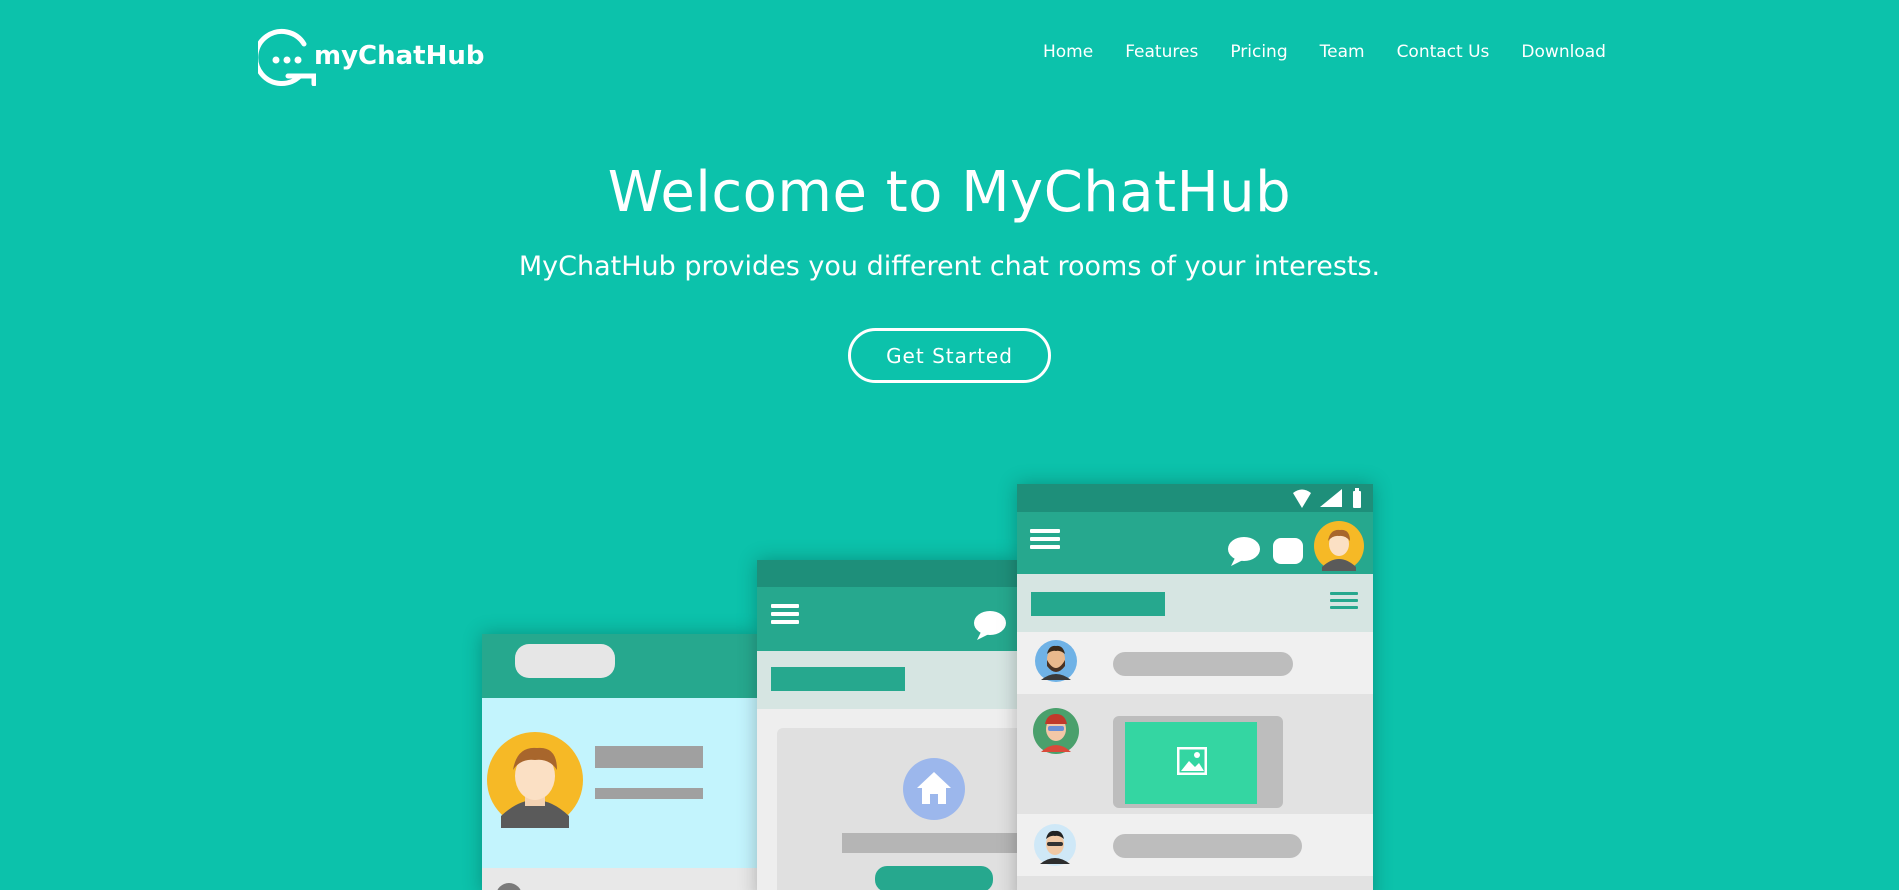 This screenshot has width=1899, height=890. I want to click on status-bar, so click(888, 573).